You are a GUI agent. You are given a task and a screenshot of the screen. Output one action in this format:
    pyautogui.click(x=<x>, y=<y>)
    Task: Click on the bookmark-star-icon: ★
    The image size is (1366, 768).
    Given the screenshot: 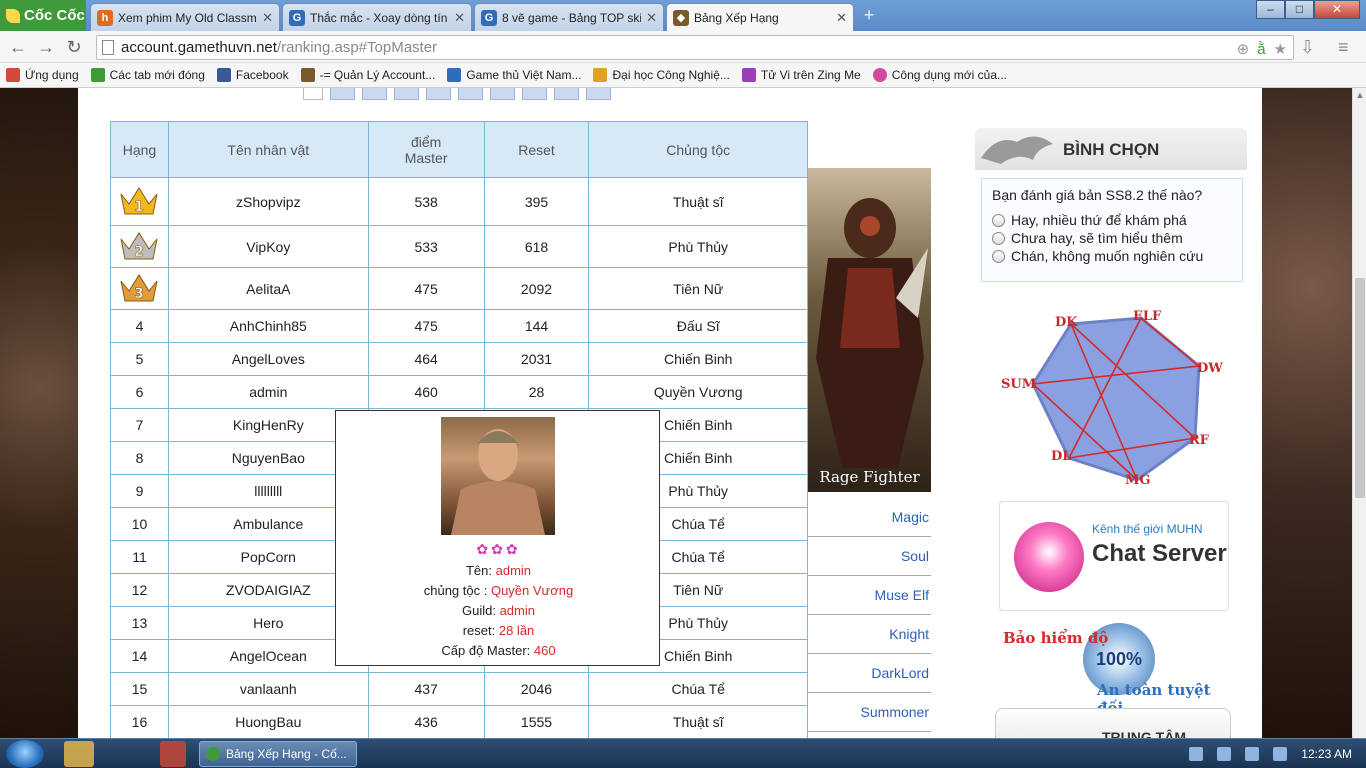 What is the action you would take?
    pyautogui.click(x=1280, y=49)
    